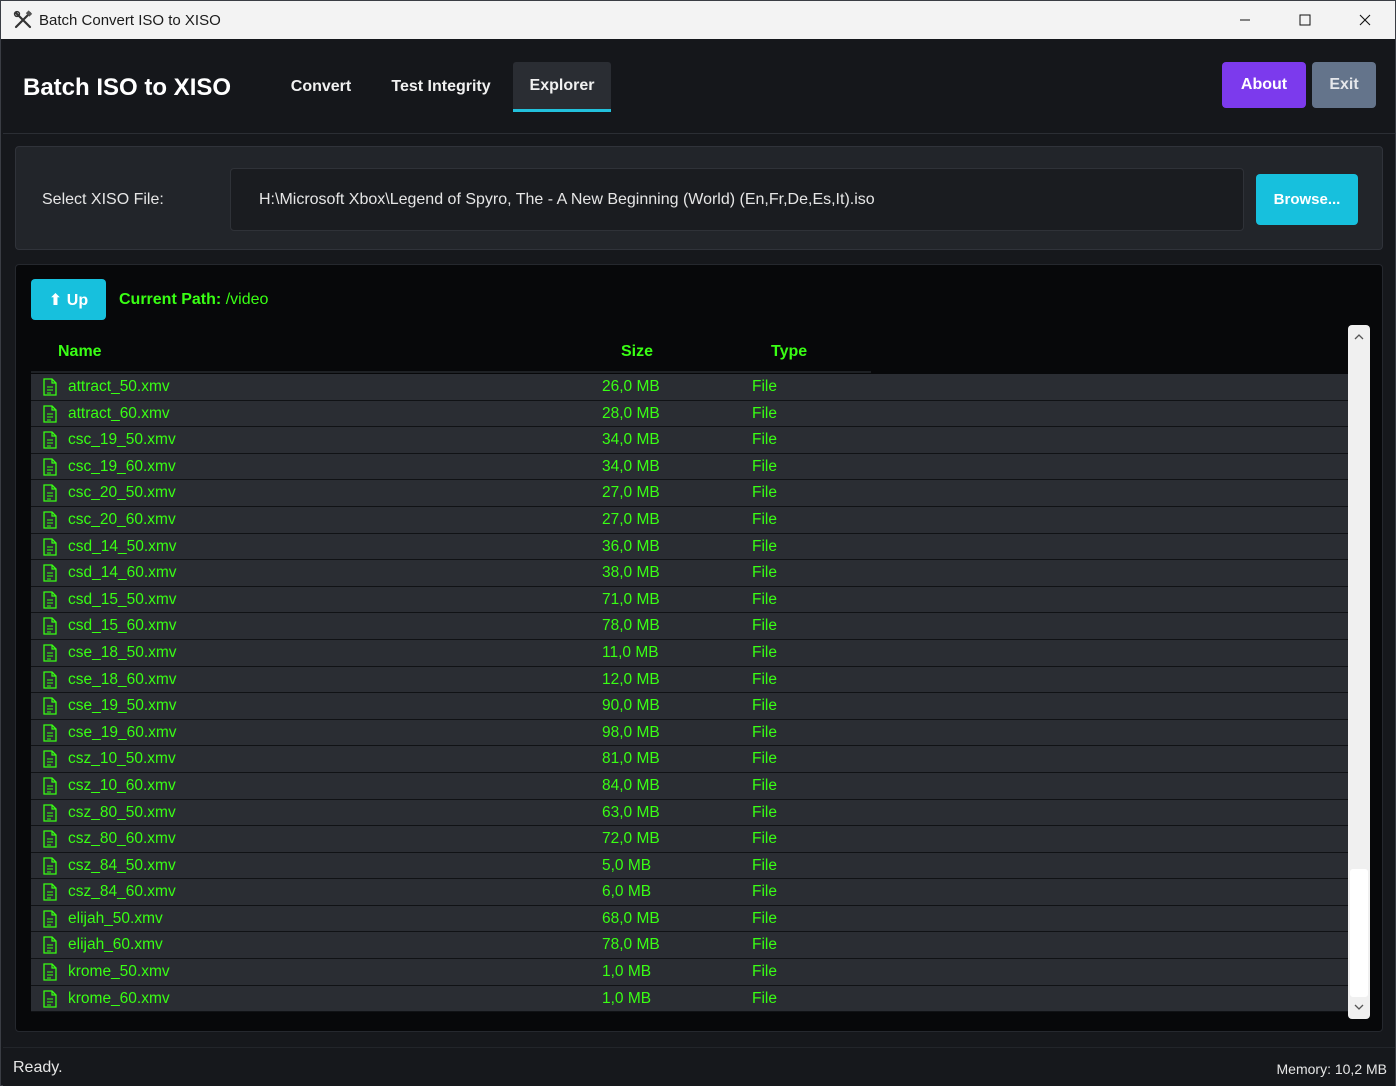 Image resolution: width=1396 pixels, height=1086 pixels. I want to click on about-button: About, so click(1264, 85).